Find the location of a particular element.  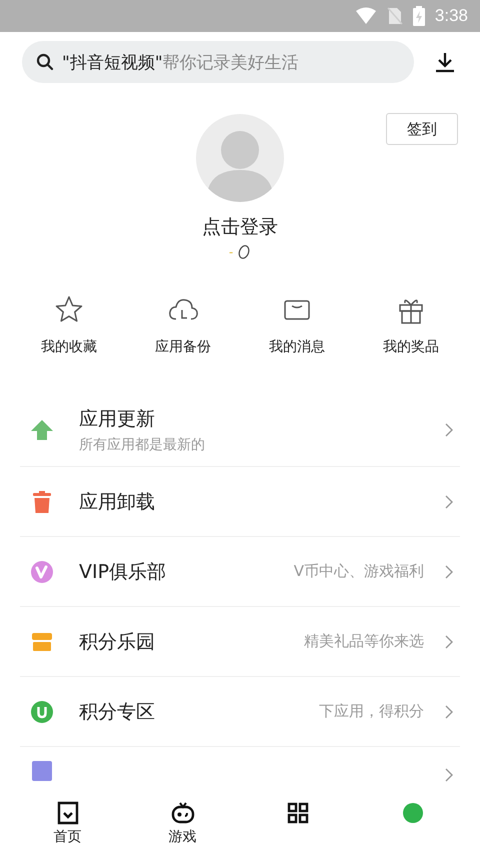

no-sim-icon is located at coordinates (394, 16).